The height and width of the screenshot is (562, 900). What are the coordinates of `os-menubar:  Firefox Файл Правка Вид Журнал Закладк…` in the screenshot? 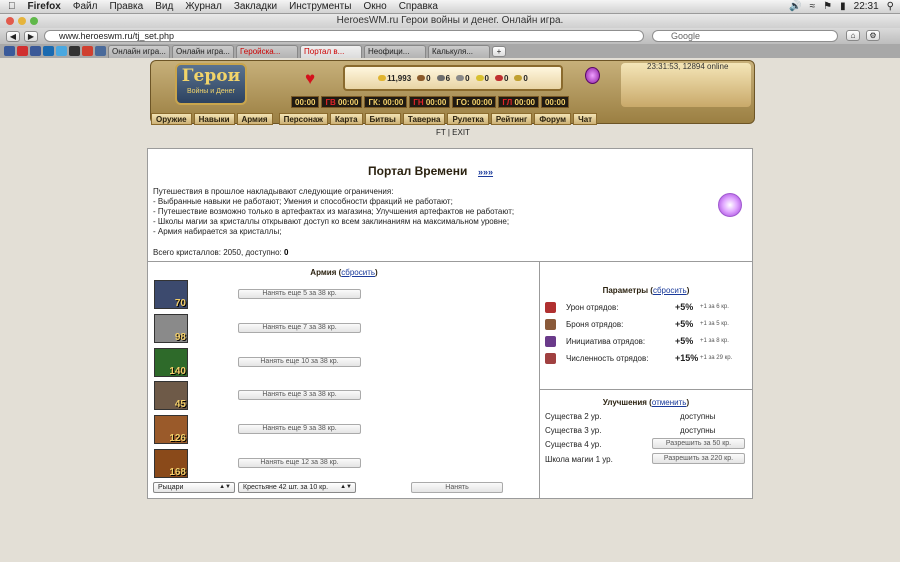 It's located at (450, 7).